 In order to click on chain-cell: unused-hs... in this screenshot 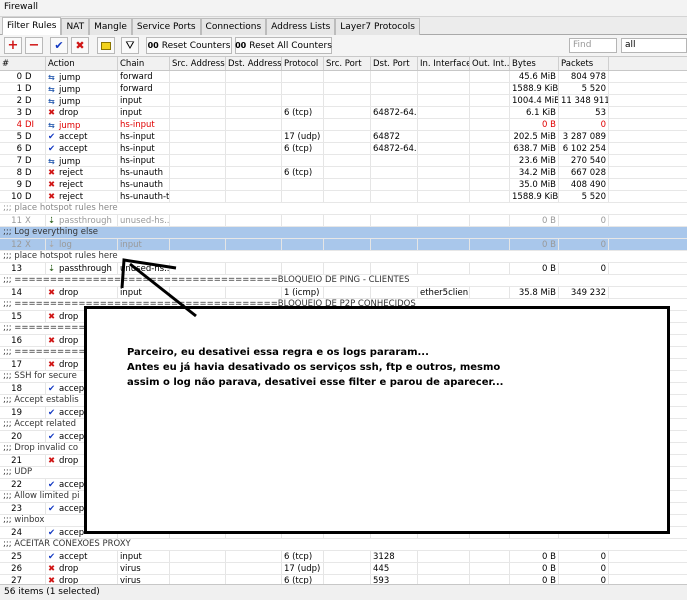, I will do `click(145, 220)`.